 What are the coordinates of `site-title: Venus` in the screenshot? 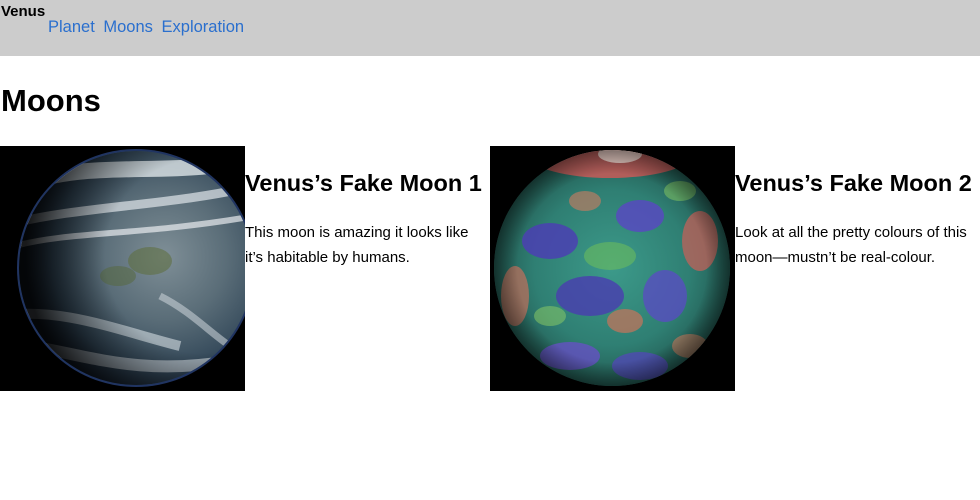 It's located at (23, 11).